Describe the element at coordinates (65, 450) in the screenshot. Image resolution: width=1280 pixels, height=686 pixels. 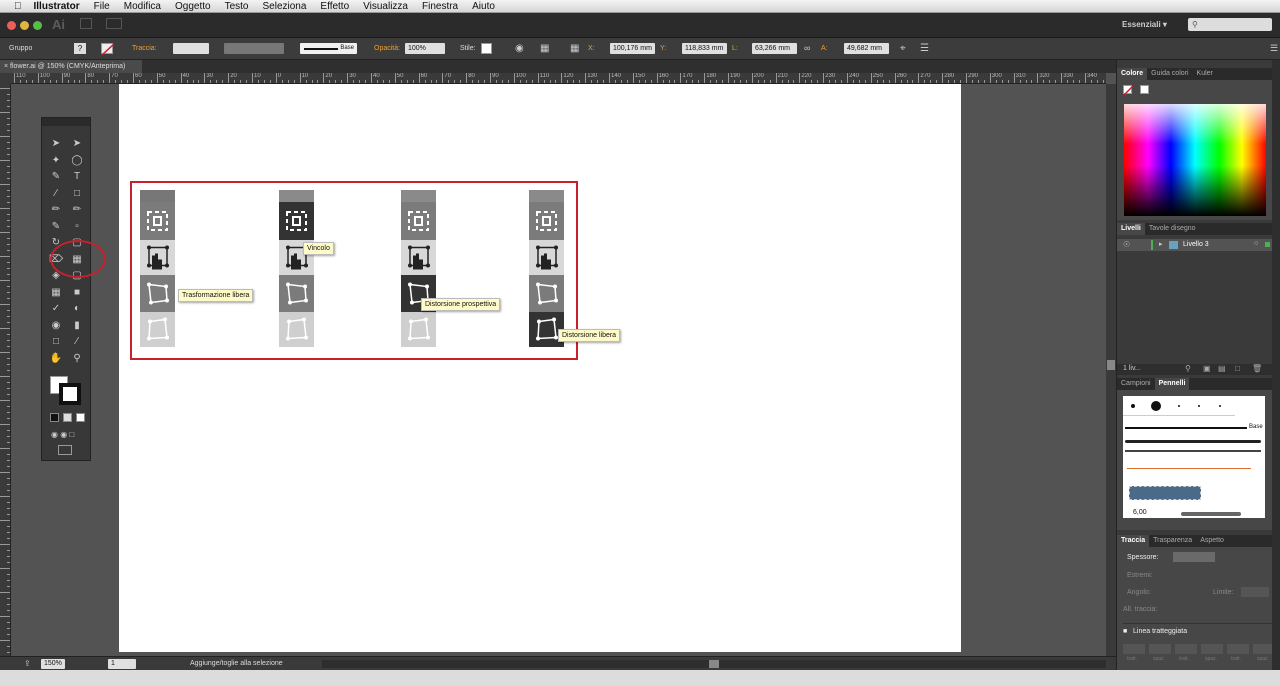
I see `screen-mode-icon` at that location.